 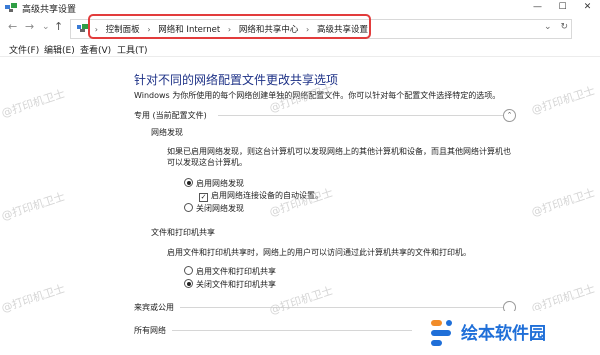 I want to click on logo-mark-icon, so click(x=443, y=334).